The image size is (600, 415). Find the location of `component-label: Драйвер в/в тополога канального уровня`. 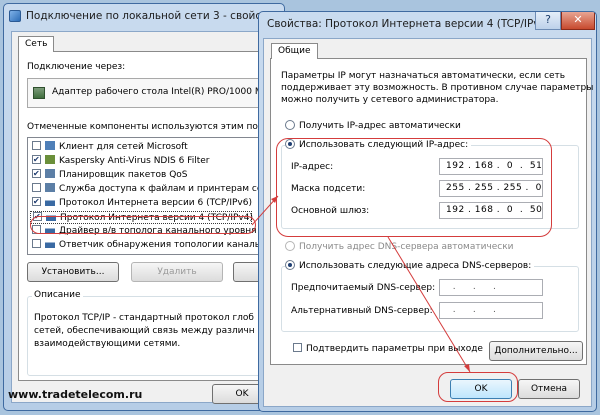

component-label: Драйвер в/в тополога канального уровня is located at coordinates (158, 231).